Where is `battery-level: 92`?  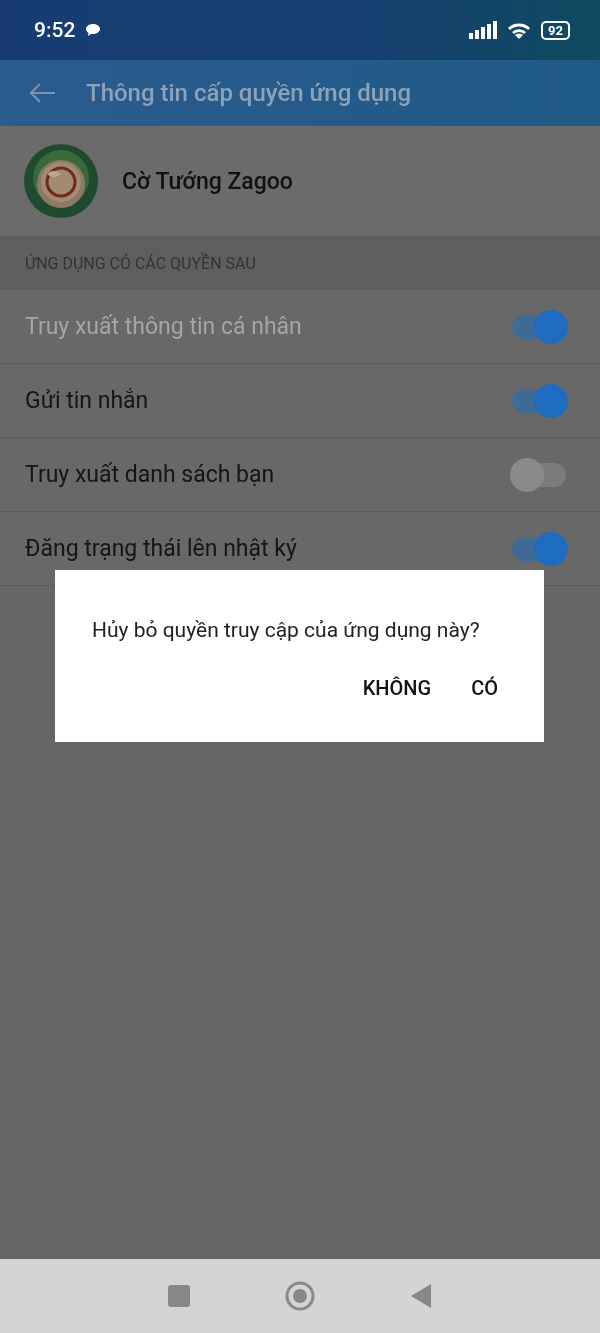
battery-level: 92 is located at coordinates (555, 30).